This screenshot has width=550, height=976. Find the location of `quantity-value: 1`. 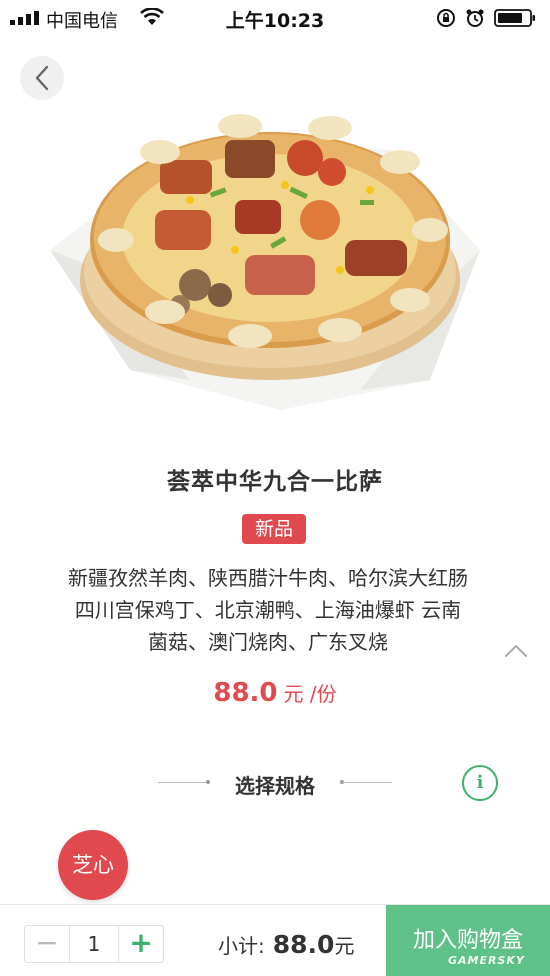

quantity-value: 1 is located at coordinates (94, 944).